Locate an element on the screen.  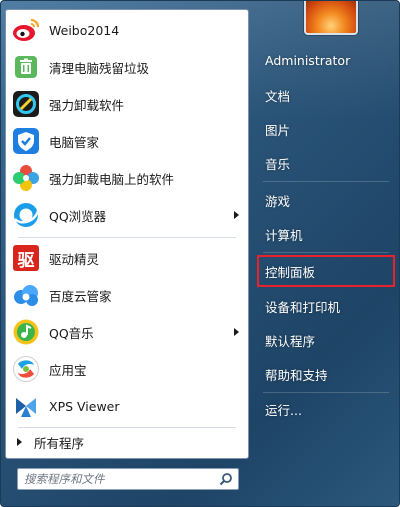
program-item-baidu-cloud: 百度云管家 is located at coordinates (127, 295).